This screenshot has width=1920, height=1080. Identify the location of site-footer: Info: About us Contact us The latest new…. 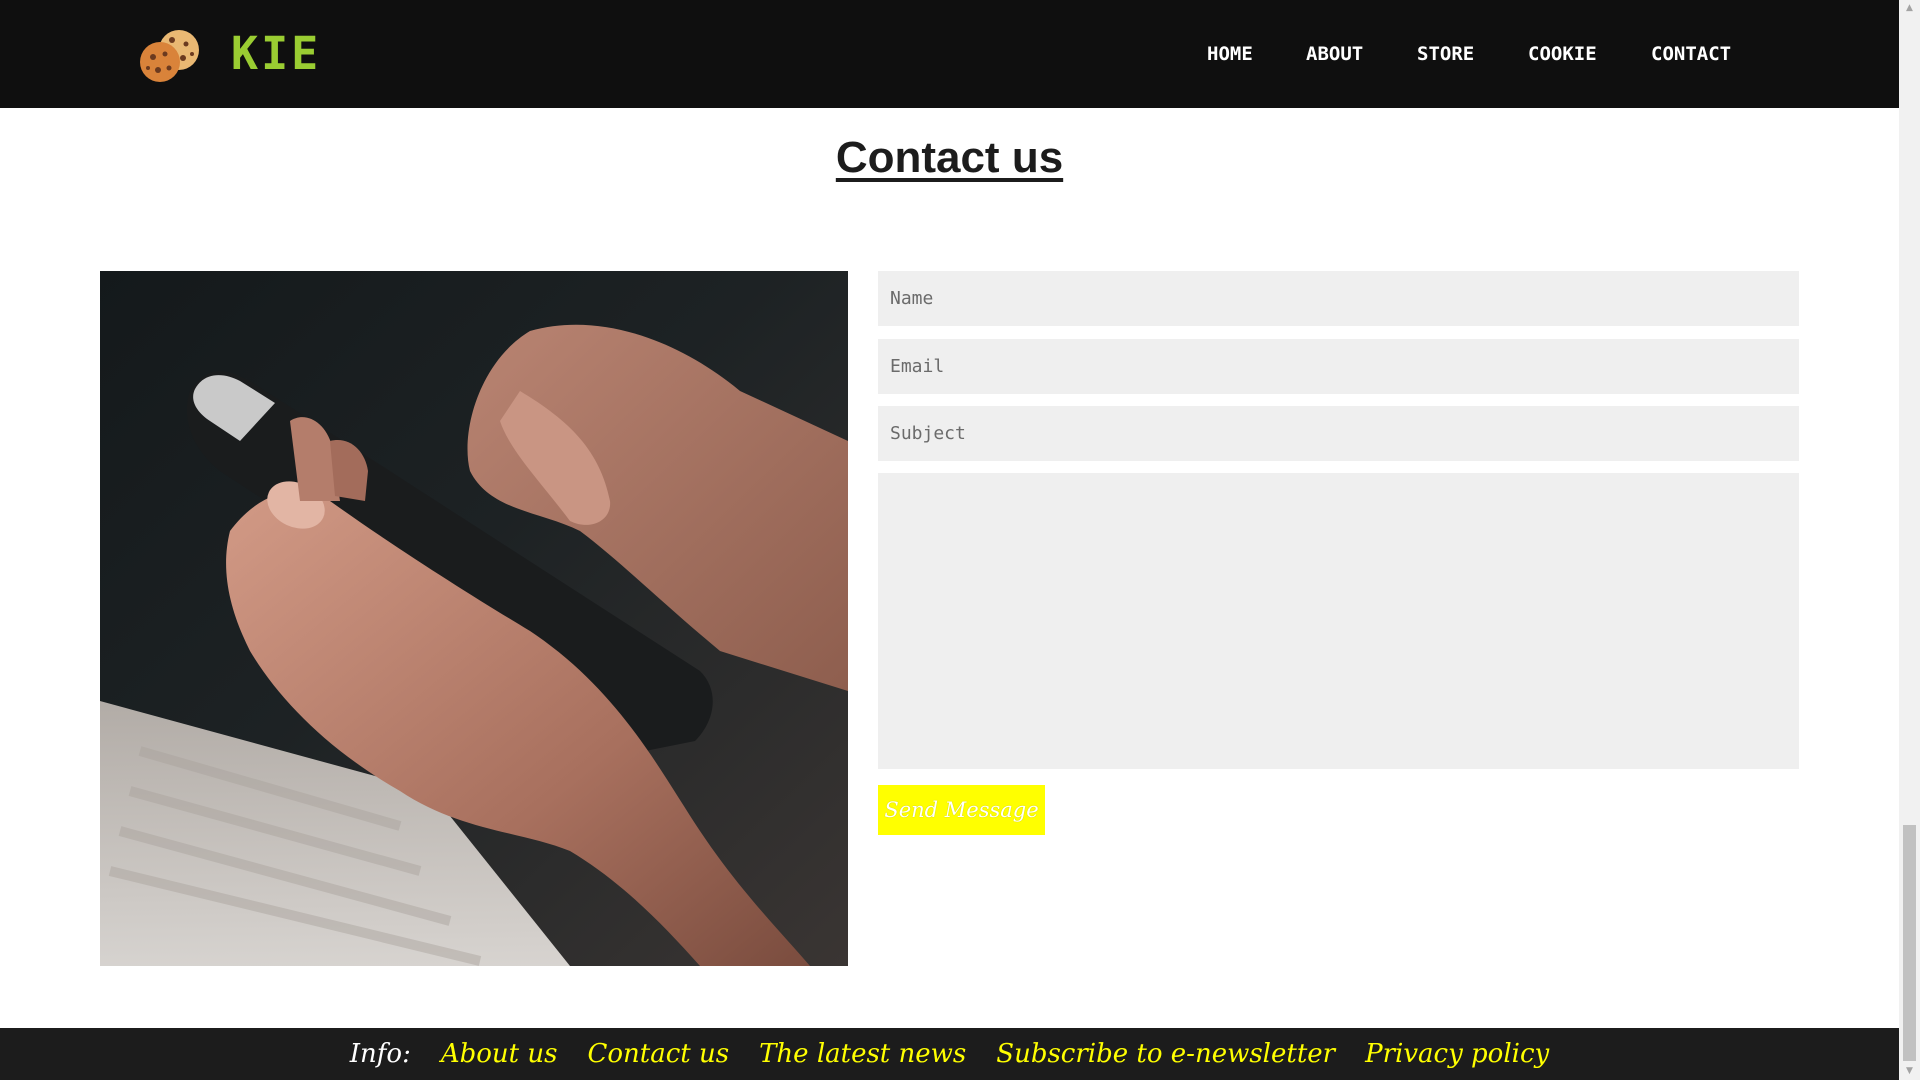
(949, 1054).